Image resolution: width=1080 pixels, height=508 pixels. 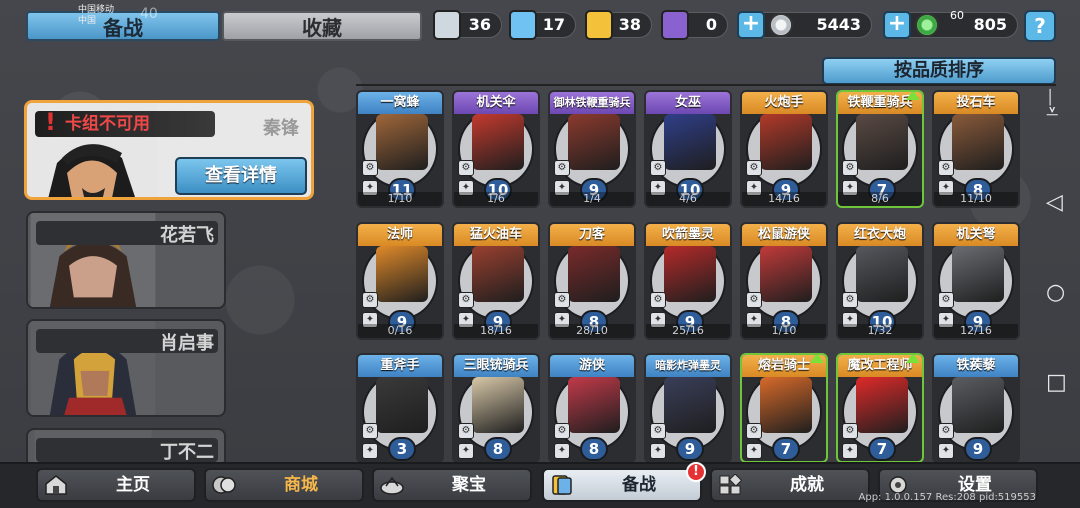 I want to click on commander-card-selected: ! 卡组不可用 秦锋 查看详情, so click(x=169, y=150).